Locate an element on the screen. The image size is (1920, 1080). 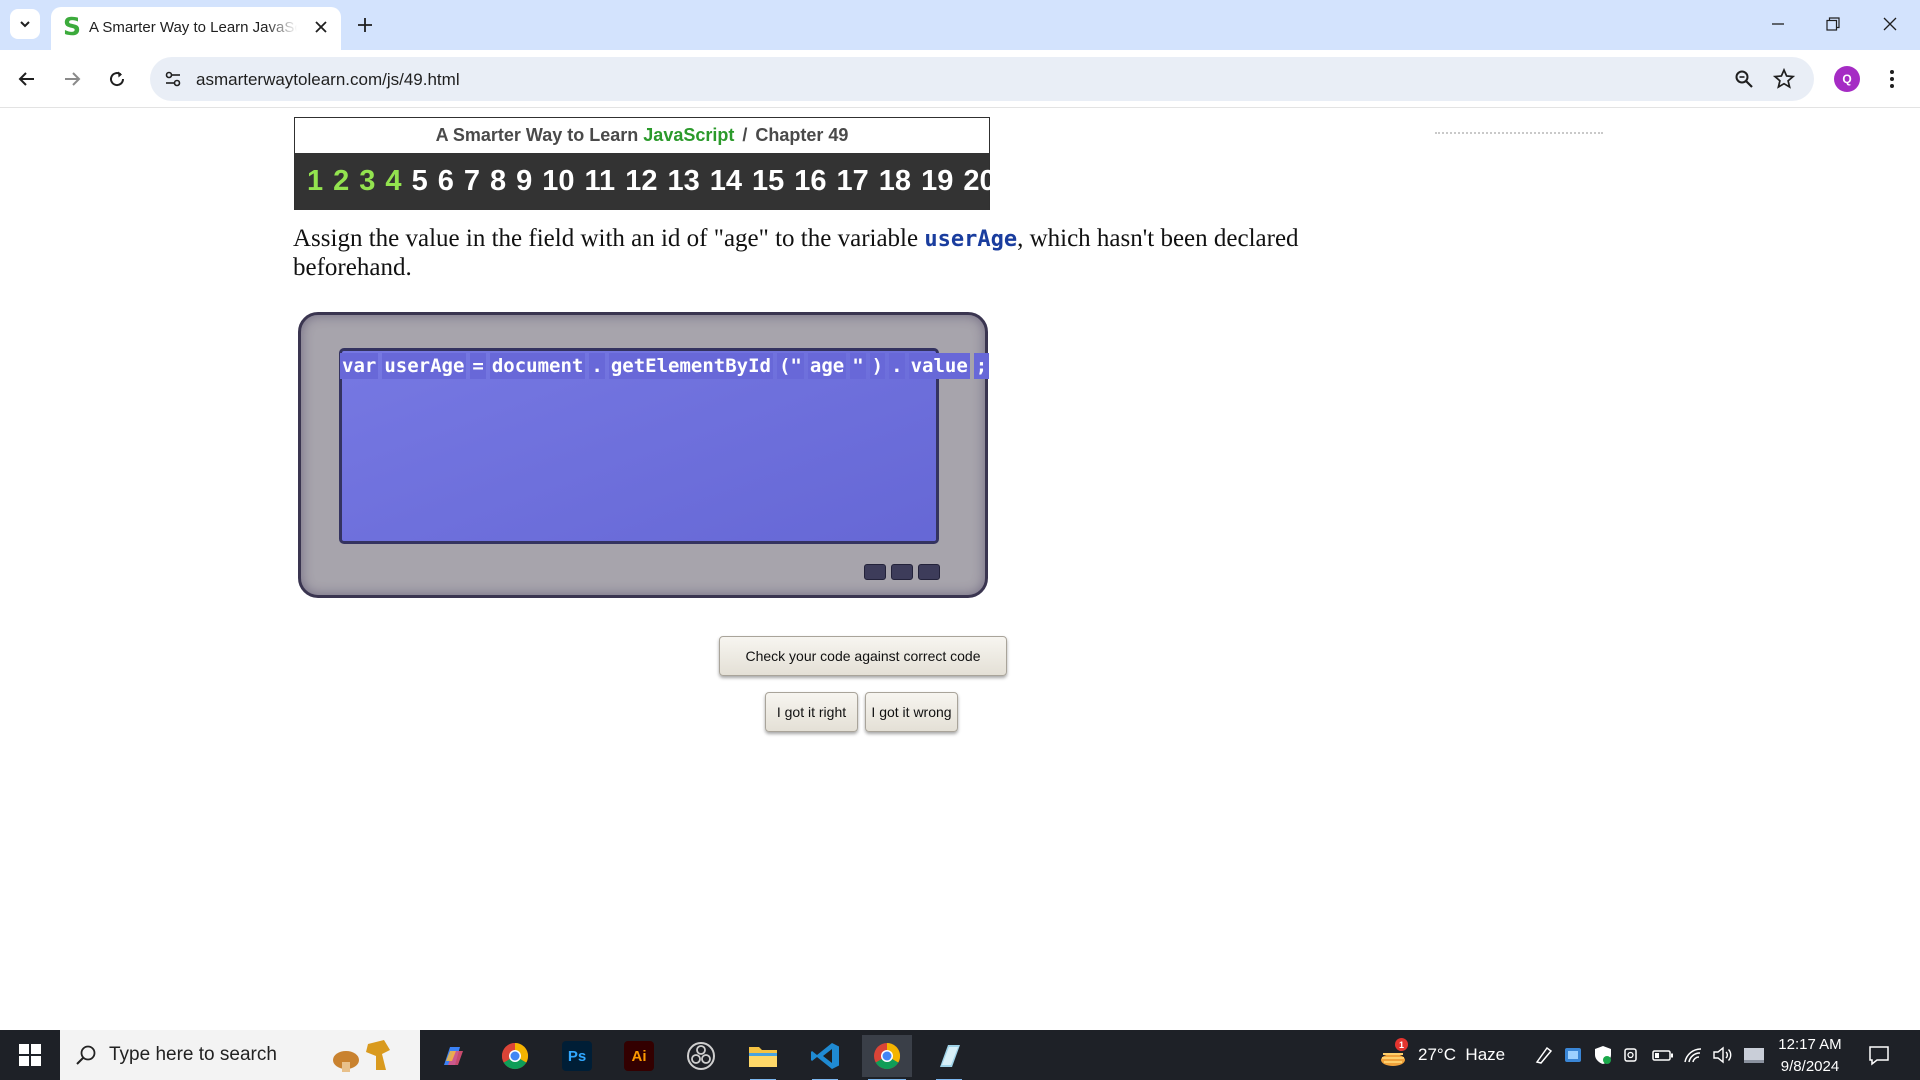
volume-icon is located at coordinates (1723, 1055).